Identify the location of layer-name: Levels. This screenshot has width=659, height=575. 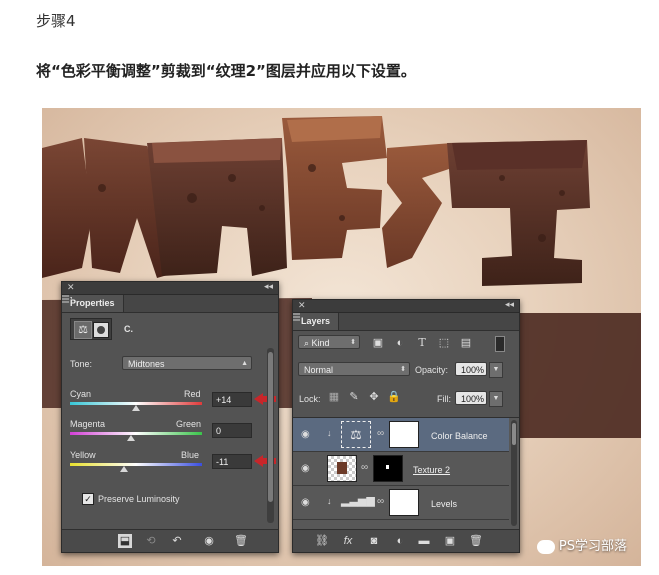
(444, 504).